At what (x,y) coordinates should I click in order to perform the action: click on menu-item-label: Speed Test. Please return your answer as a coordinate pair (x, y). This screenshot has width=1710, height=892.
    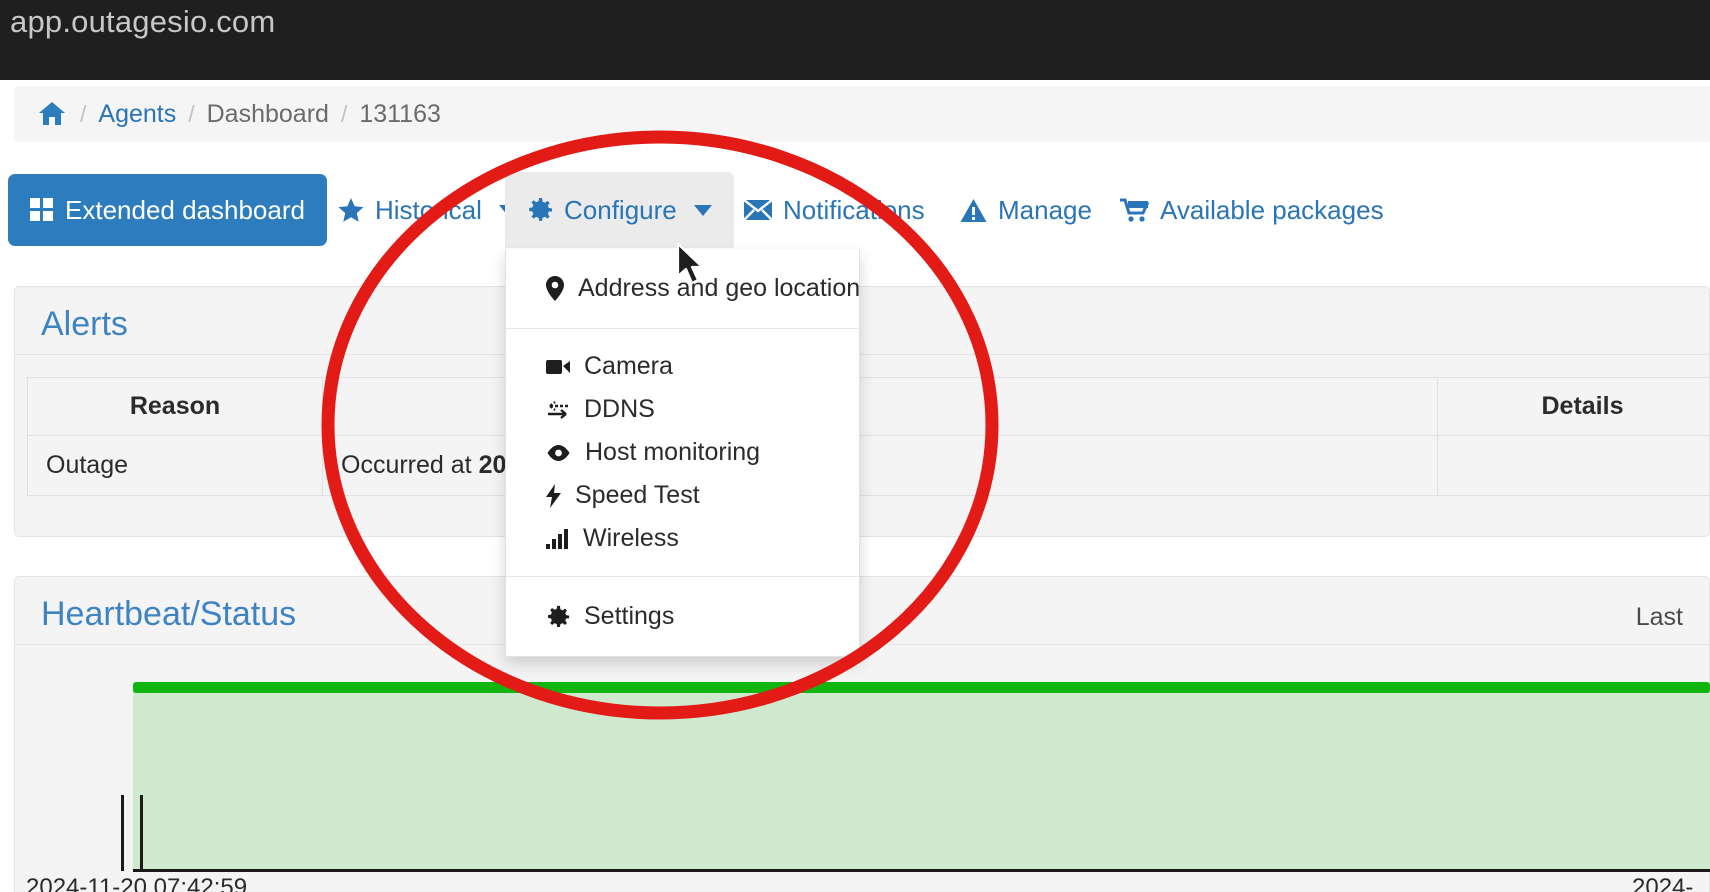
    Looking at the image, I should click on (637, 495).